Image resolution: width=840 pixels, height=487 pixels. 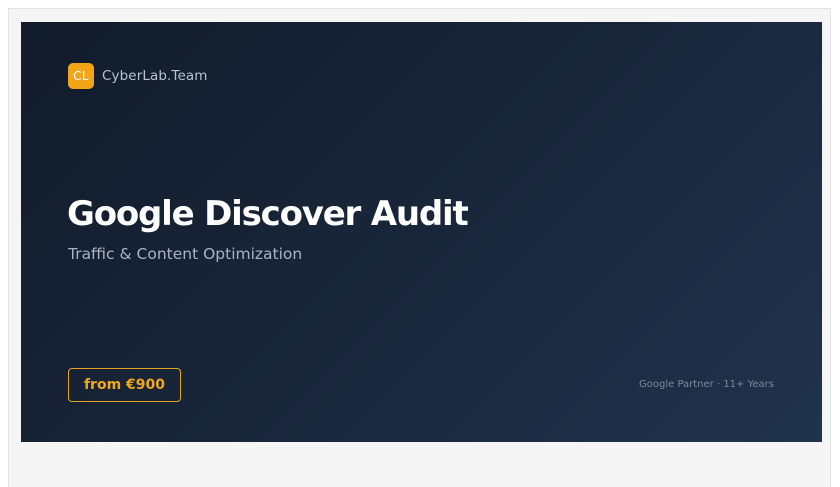 I want to click on partner-info: Google Partner · 11+ Years, so click(x=706, y=384).